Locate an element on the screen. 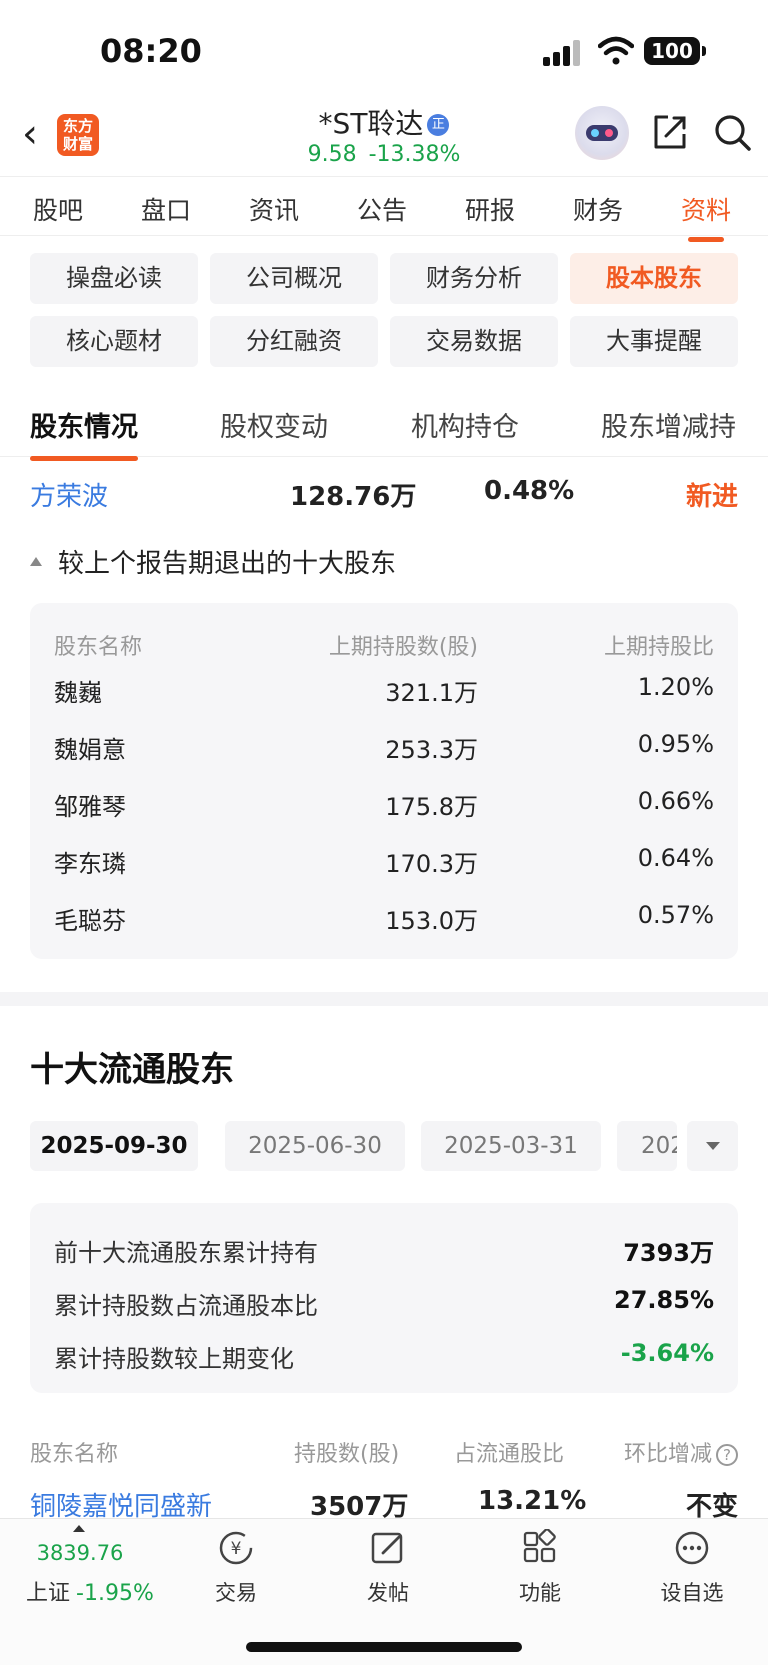 The width and height of the screenshot is (768, 1665). header-change: 环比增减? is located at coordinates (681, 1452).